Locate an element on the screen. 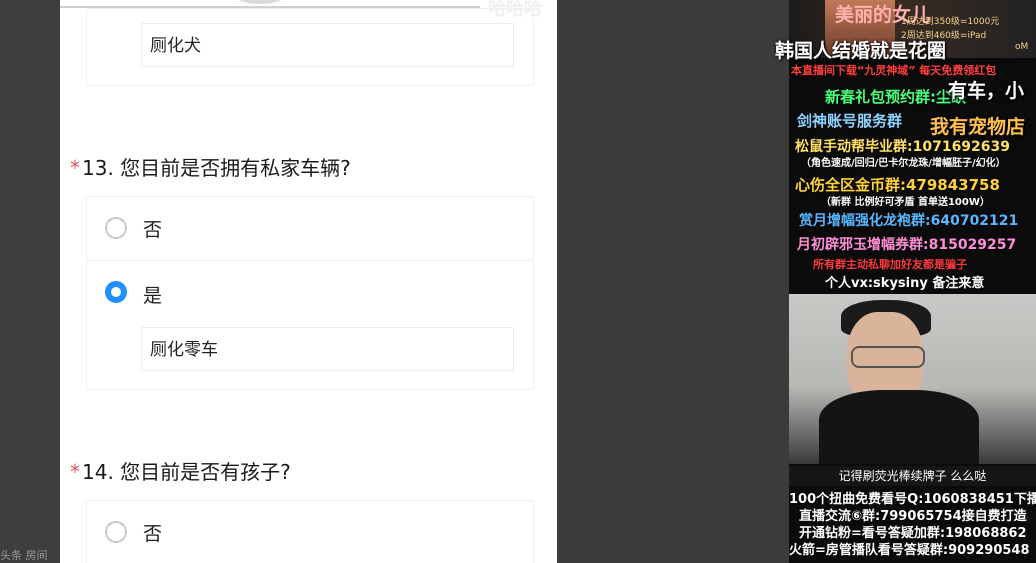  radio-checked-icon is located at coordinates (116, 292).